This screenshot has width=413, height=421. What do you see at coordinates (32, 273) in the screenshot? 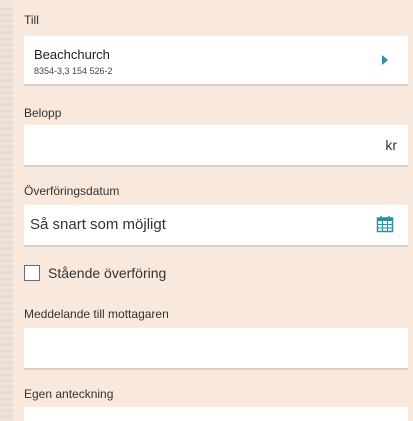
I see `recurring-checkbox` at bounding box center [32, 273].